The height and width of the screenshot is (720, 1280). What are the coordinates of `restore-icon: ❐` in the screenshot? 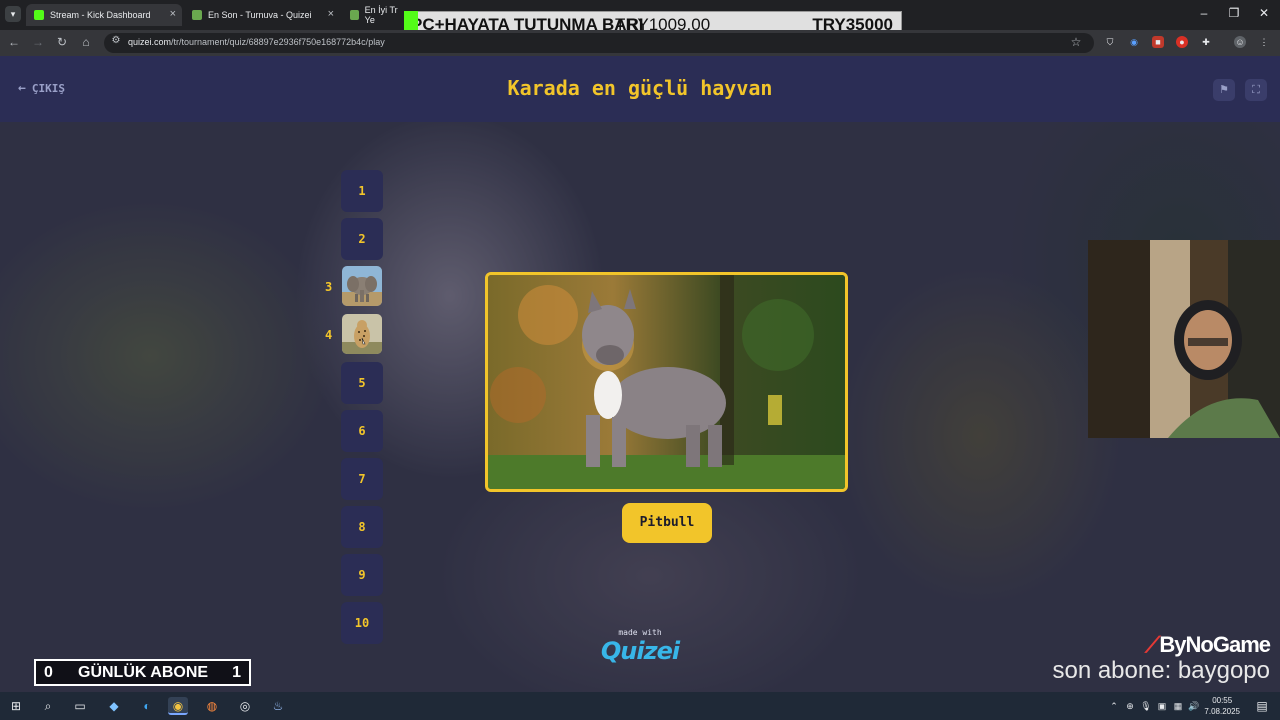 It's located at (1234, 13).